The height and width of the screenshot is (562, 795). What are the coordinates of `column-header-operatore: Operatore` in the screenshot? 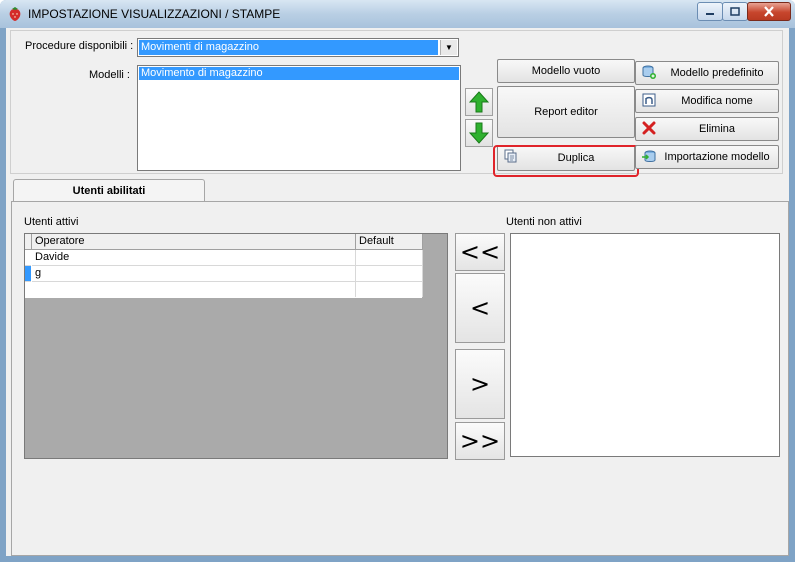 It's located at (194, 242).